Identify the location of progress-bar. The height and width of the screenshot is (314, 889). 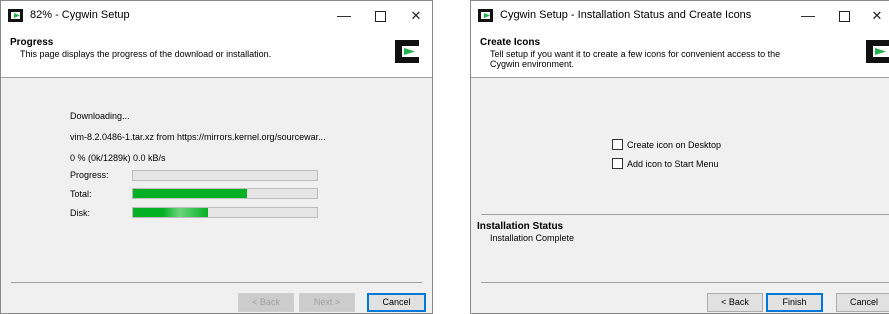
(225, 175).